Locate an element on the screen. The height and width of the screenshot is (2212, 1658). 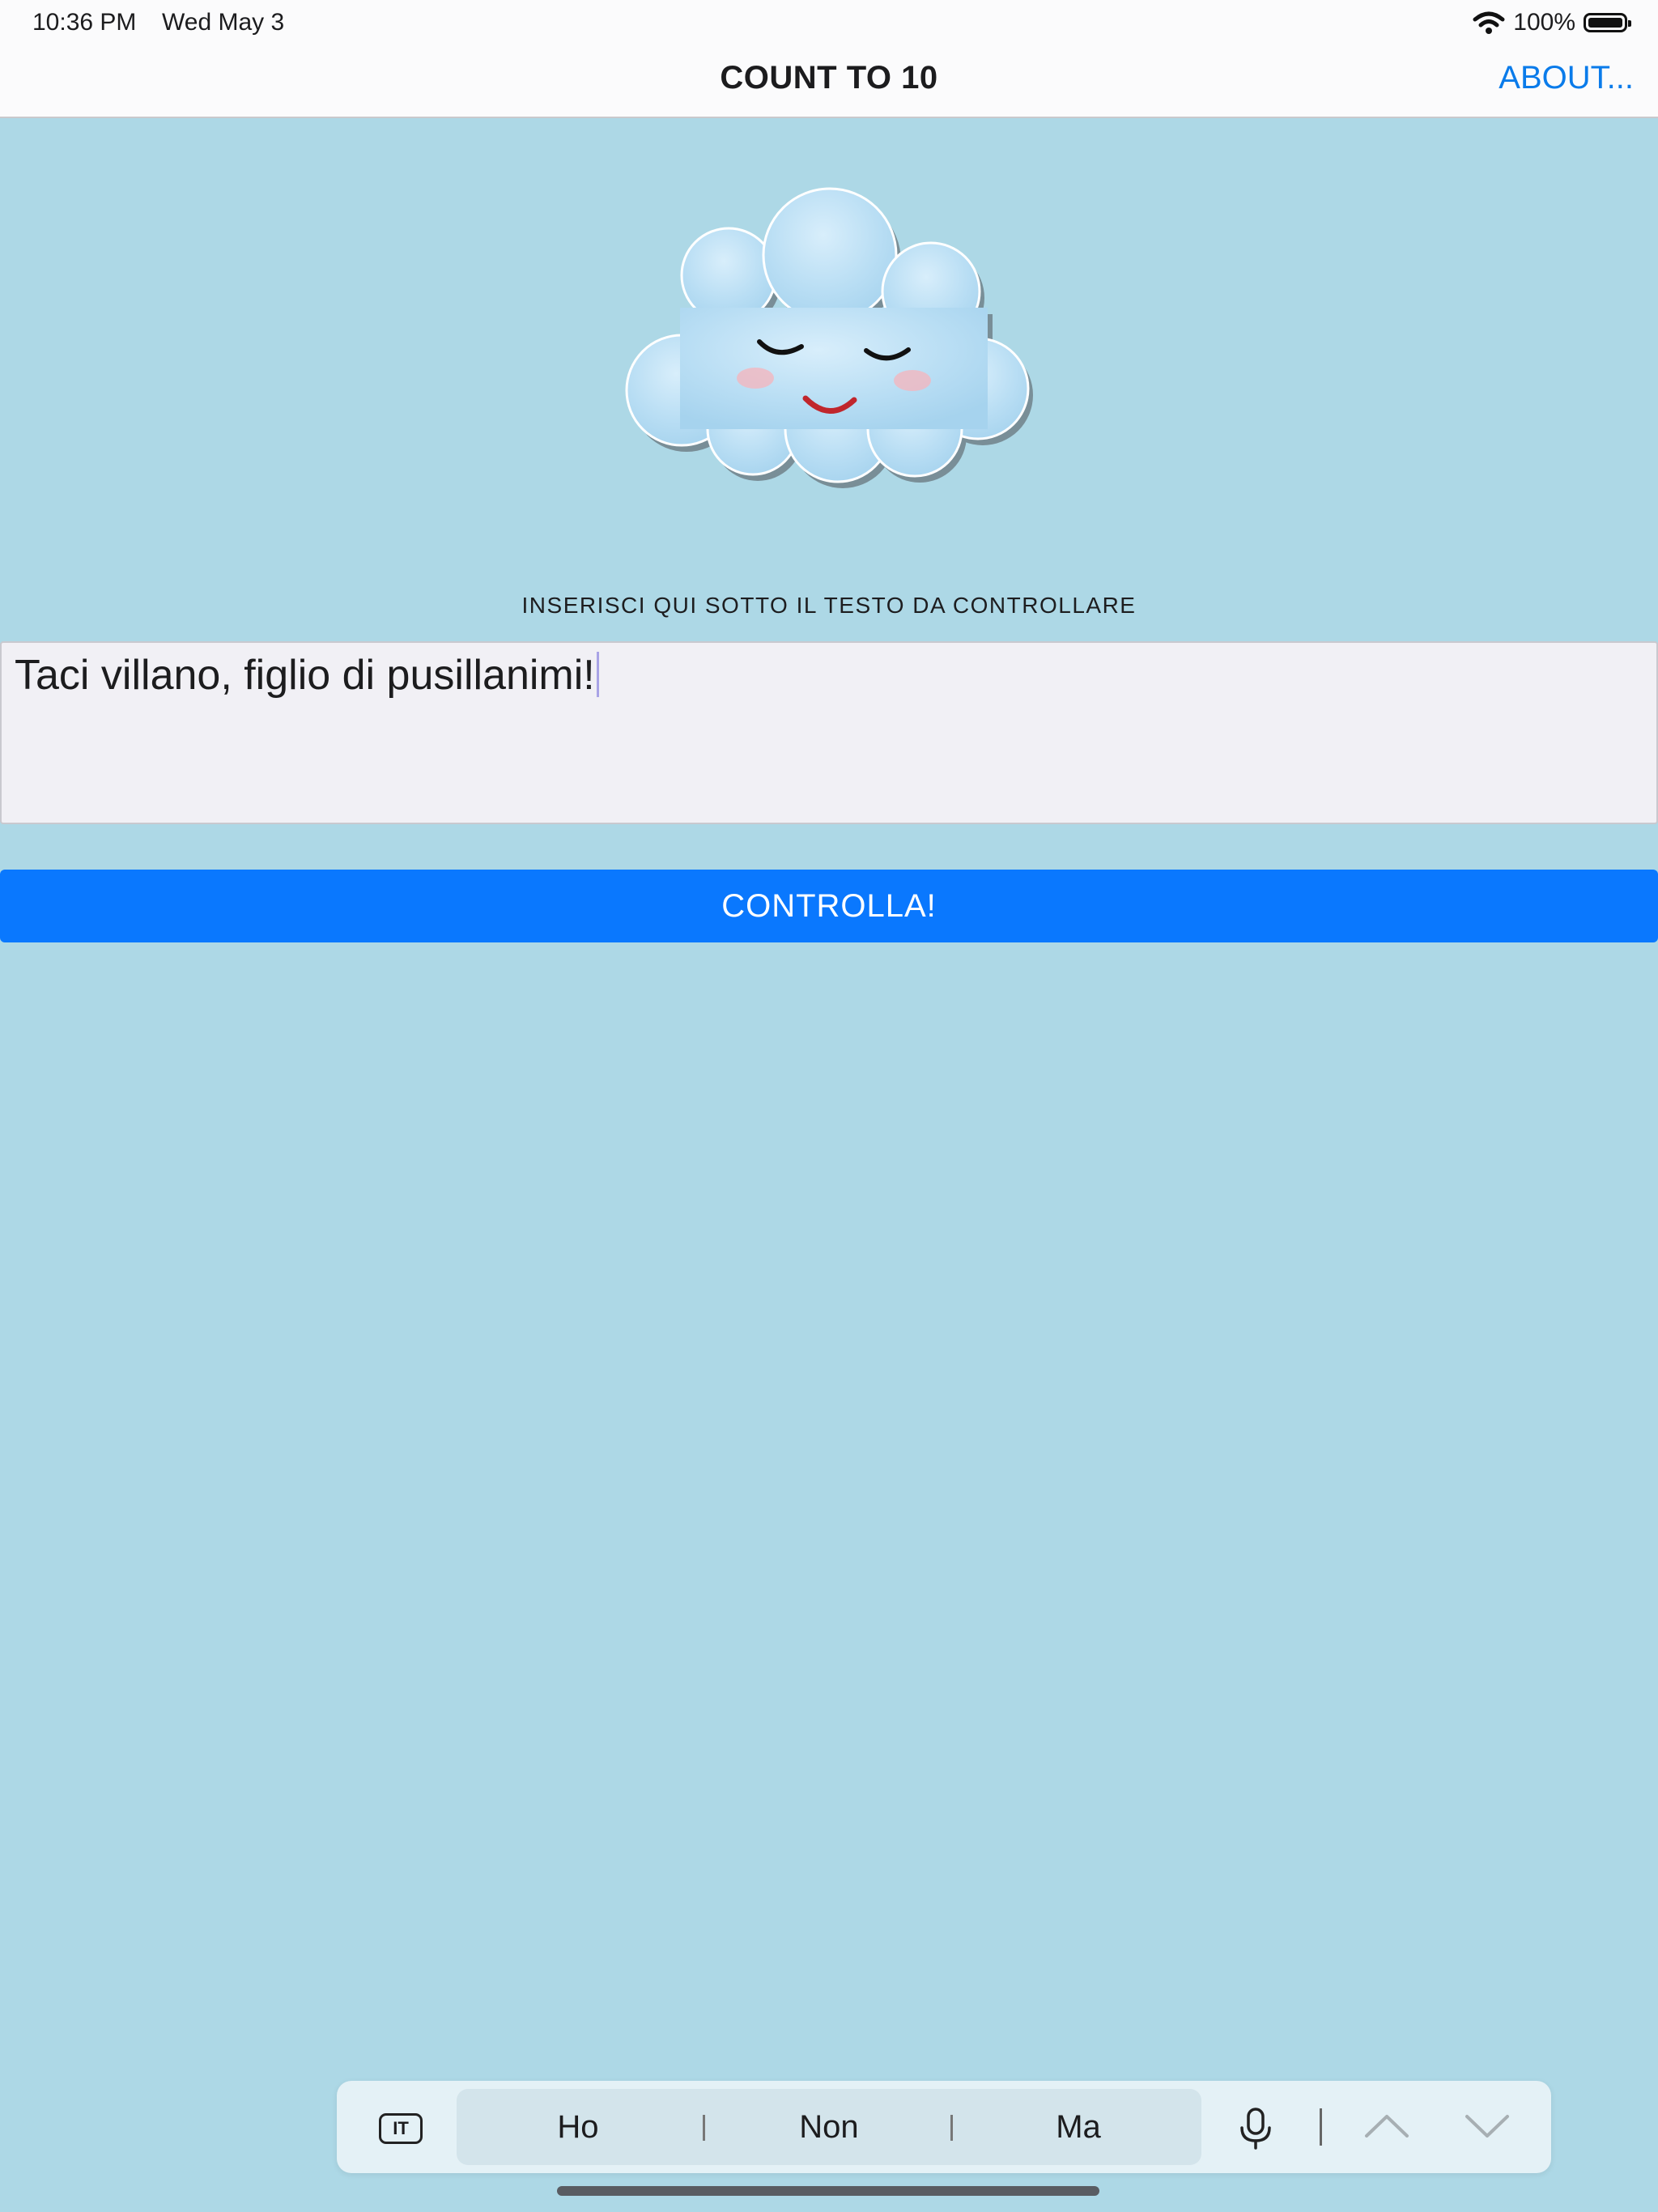
suggestion-item: Ho is located at coordinates (578, 2127).